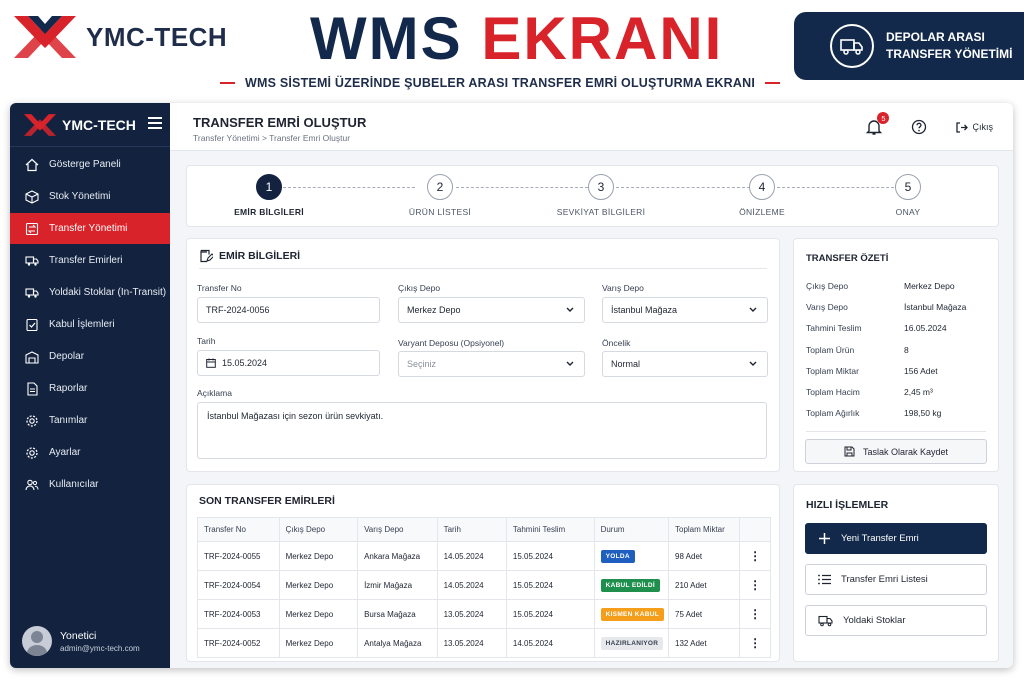 The image size is (1024, 683). I want to click on column-header: Tarih, so click(471, 529).